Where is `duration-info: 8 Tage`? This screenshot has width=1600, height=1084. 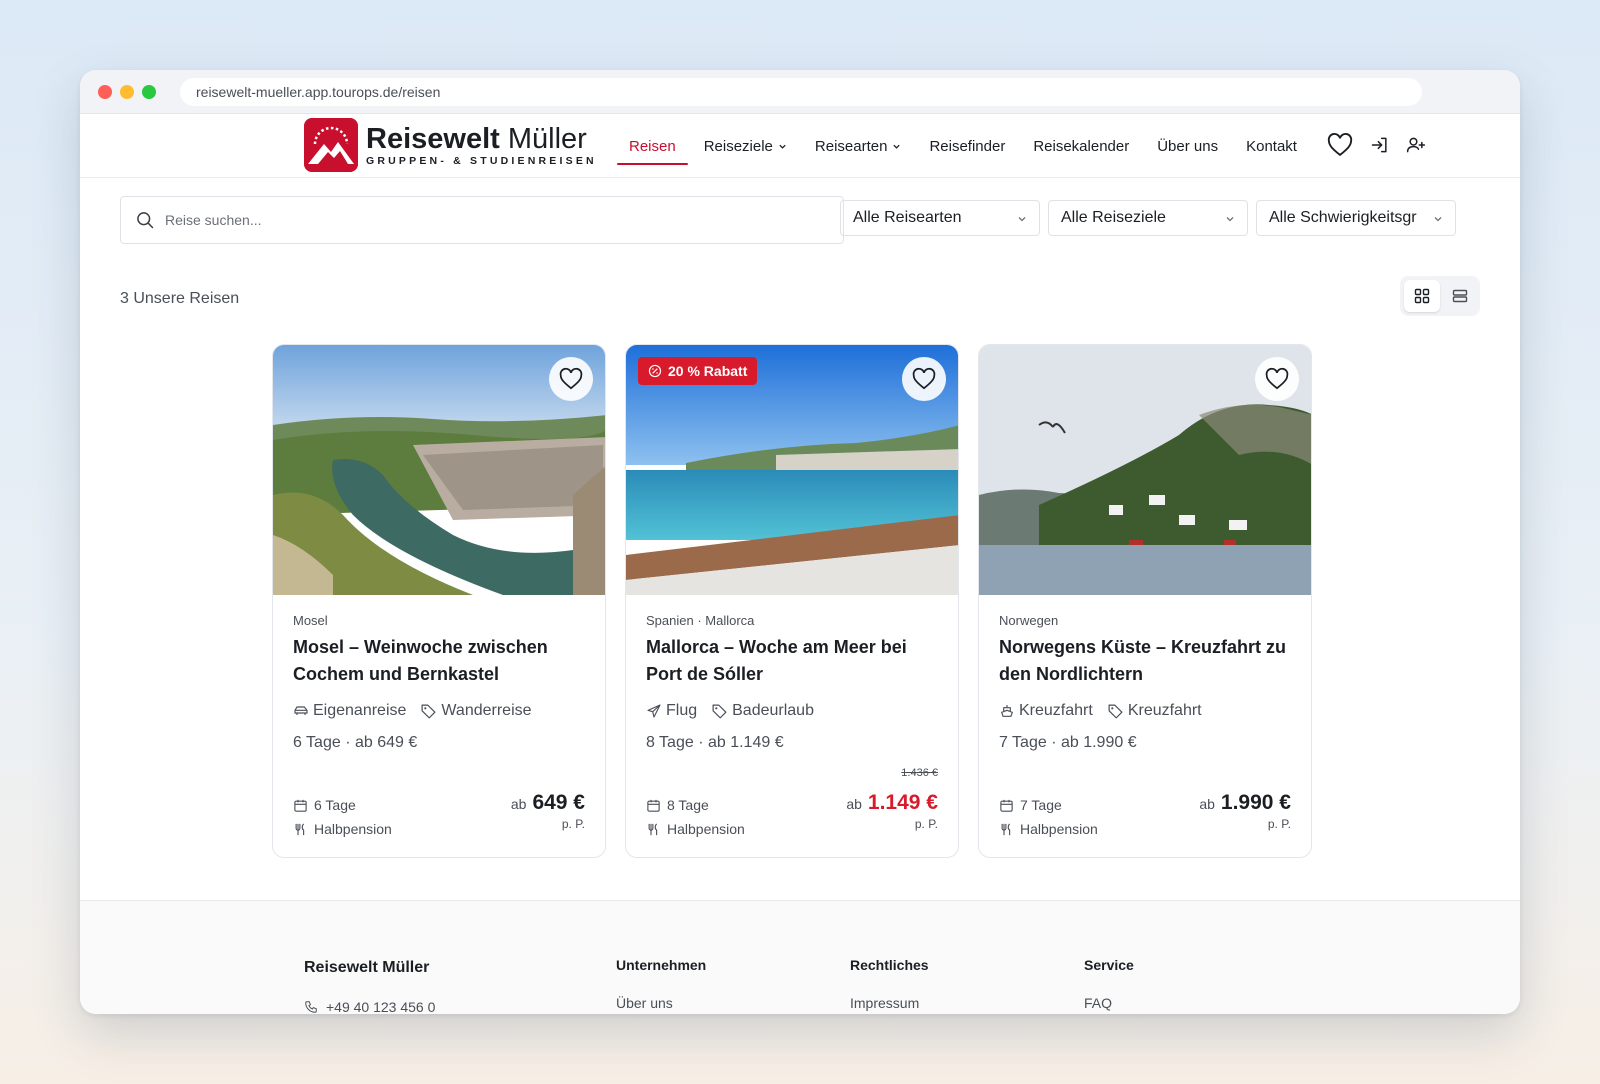
duration-info: 8 Tage is located at coordinates (695, 805).